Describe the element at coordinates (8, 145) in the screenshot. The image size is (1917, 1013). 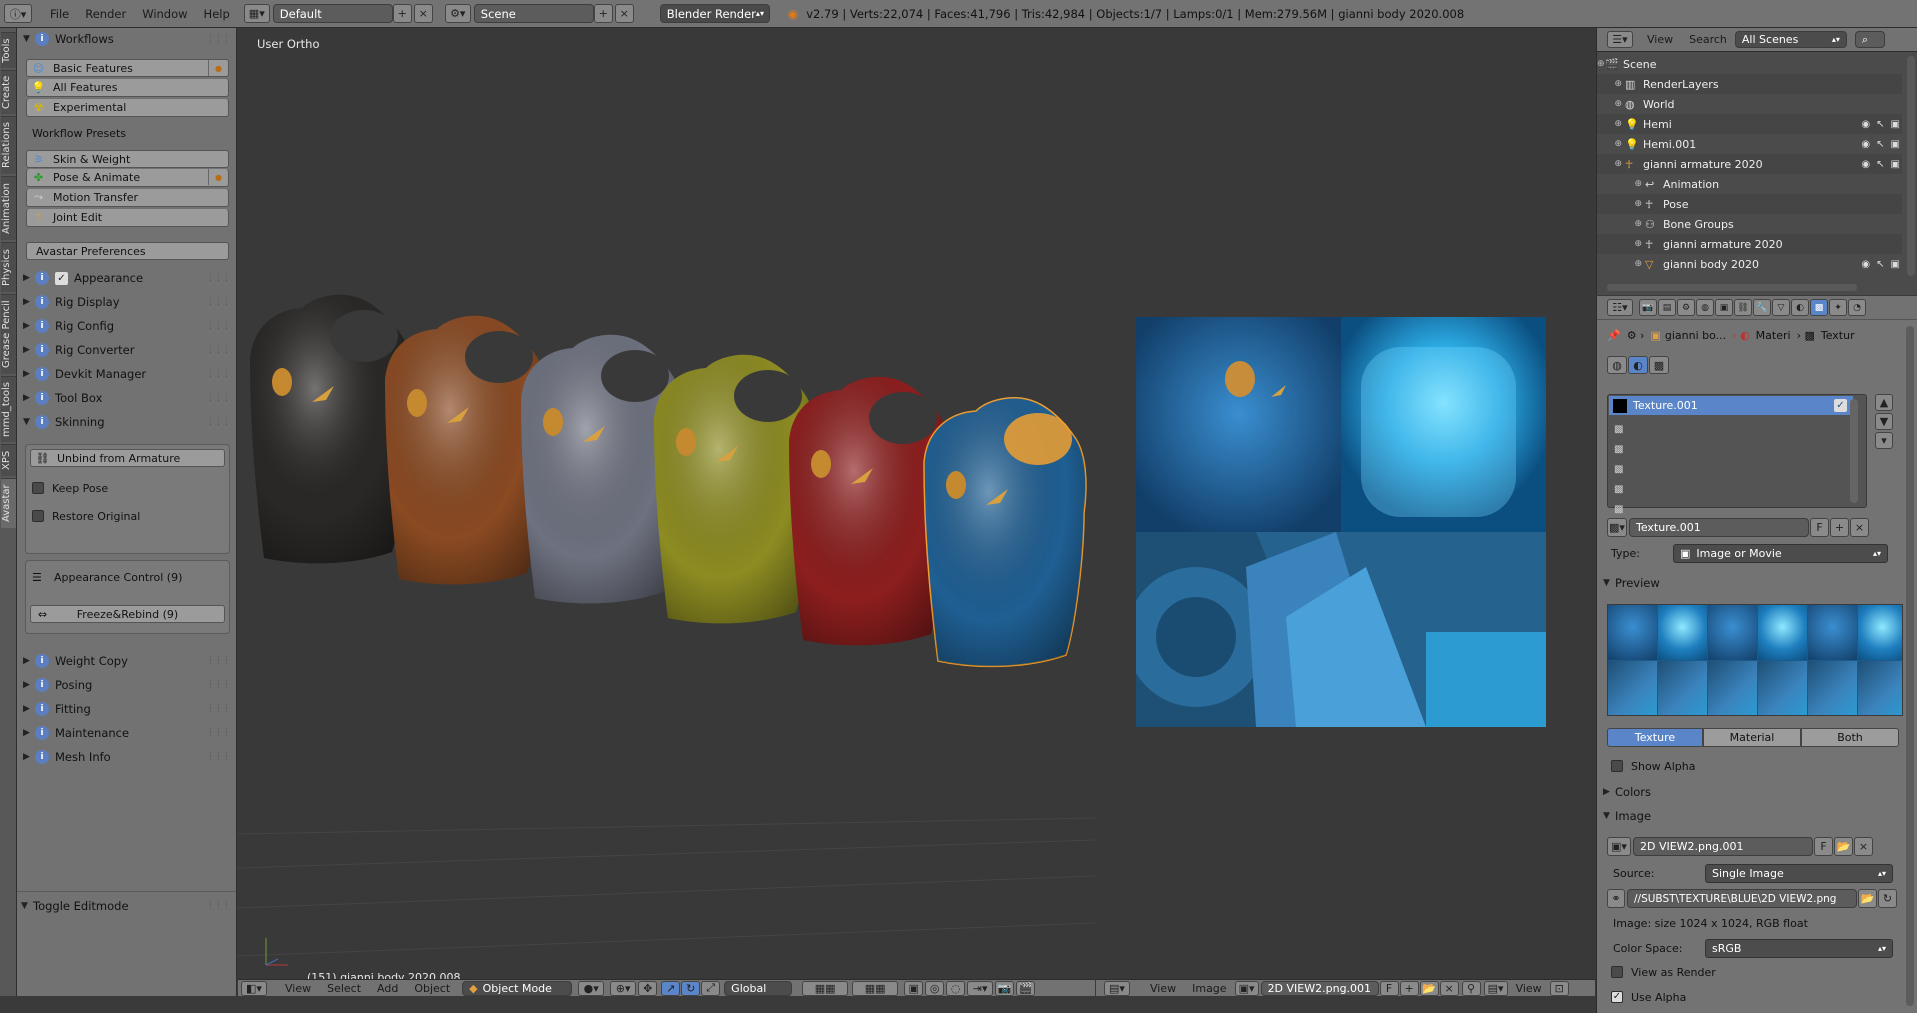
I see `tab-relations: Relations` at that location.